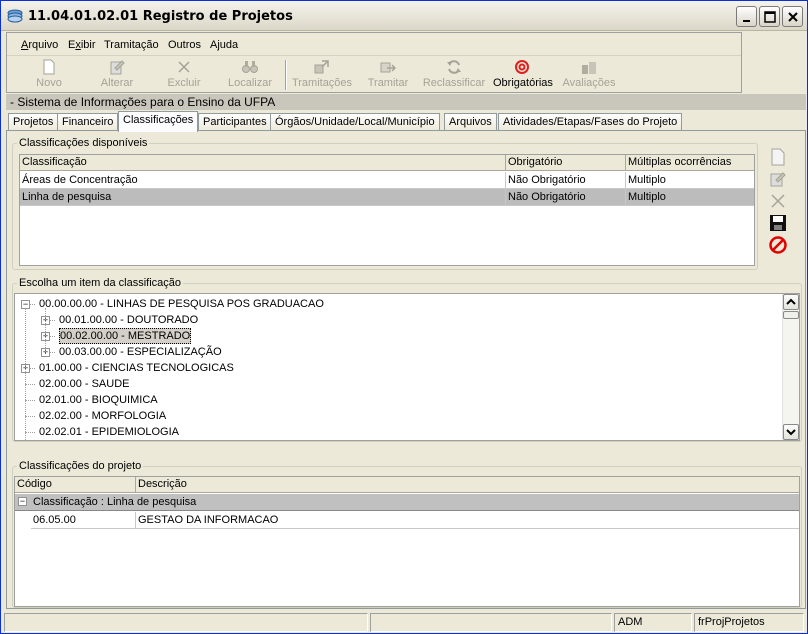 The image size is (808, 634). Describe the element at coordinates (140, 352) in the screenshot. I see `tree-node: 00.03.00.00 - ESPECIALIZAÇÃO` at that location.